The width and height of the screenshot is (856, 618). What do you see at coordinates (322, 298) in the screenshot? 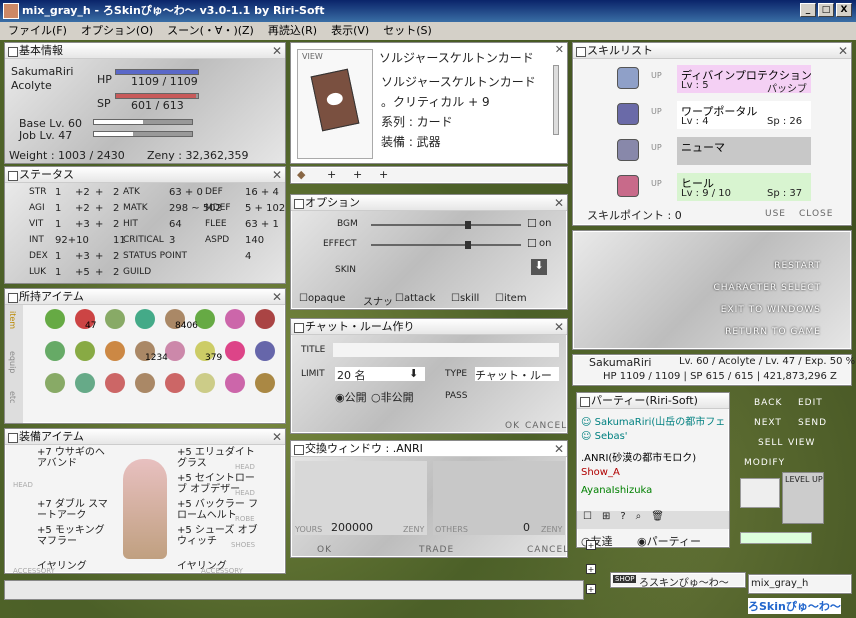
I see `opaque-checkbox: ☐opaque` at bounding box center [322, 298].